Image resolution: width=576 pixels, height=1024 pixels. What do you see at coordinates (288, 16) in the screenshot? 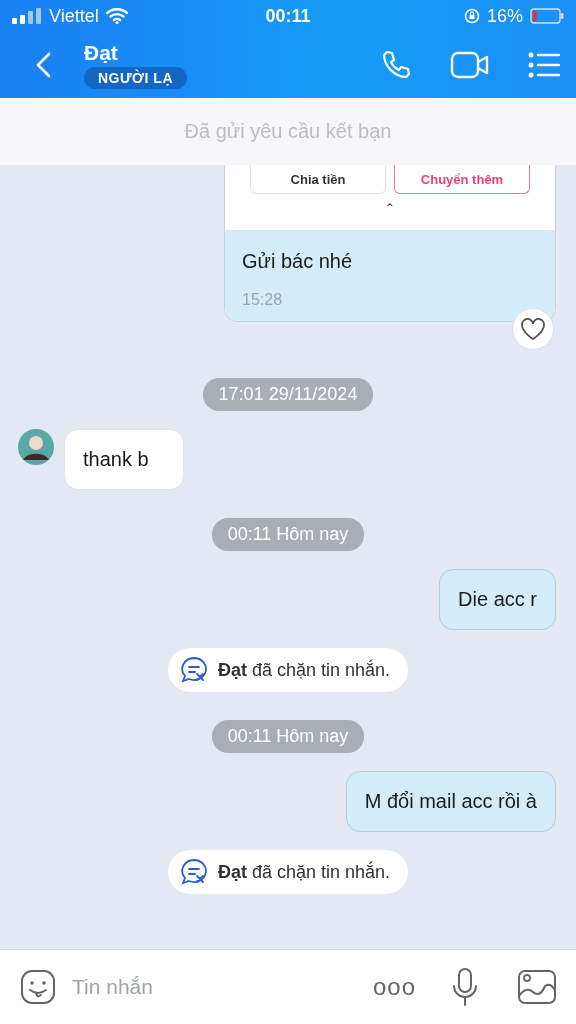
I see `status-time: 00:11` at bounding box center [288, 16].